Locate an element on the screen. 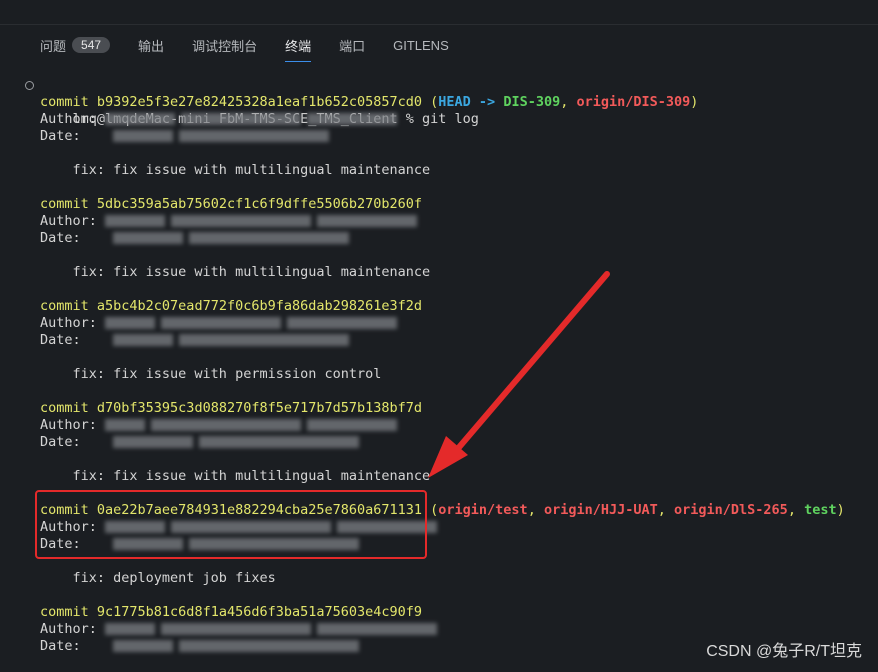 The width and height of the screenshot is (878, 672). problems-count-badge: 547 is located at coordinates (91, 45).